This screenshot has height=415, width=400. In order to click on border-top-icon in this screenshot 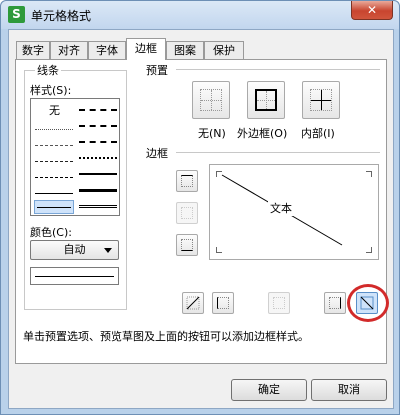, I will do `click(187, 181)`.